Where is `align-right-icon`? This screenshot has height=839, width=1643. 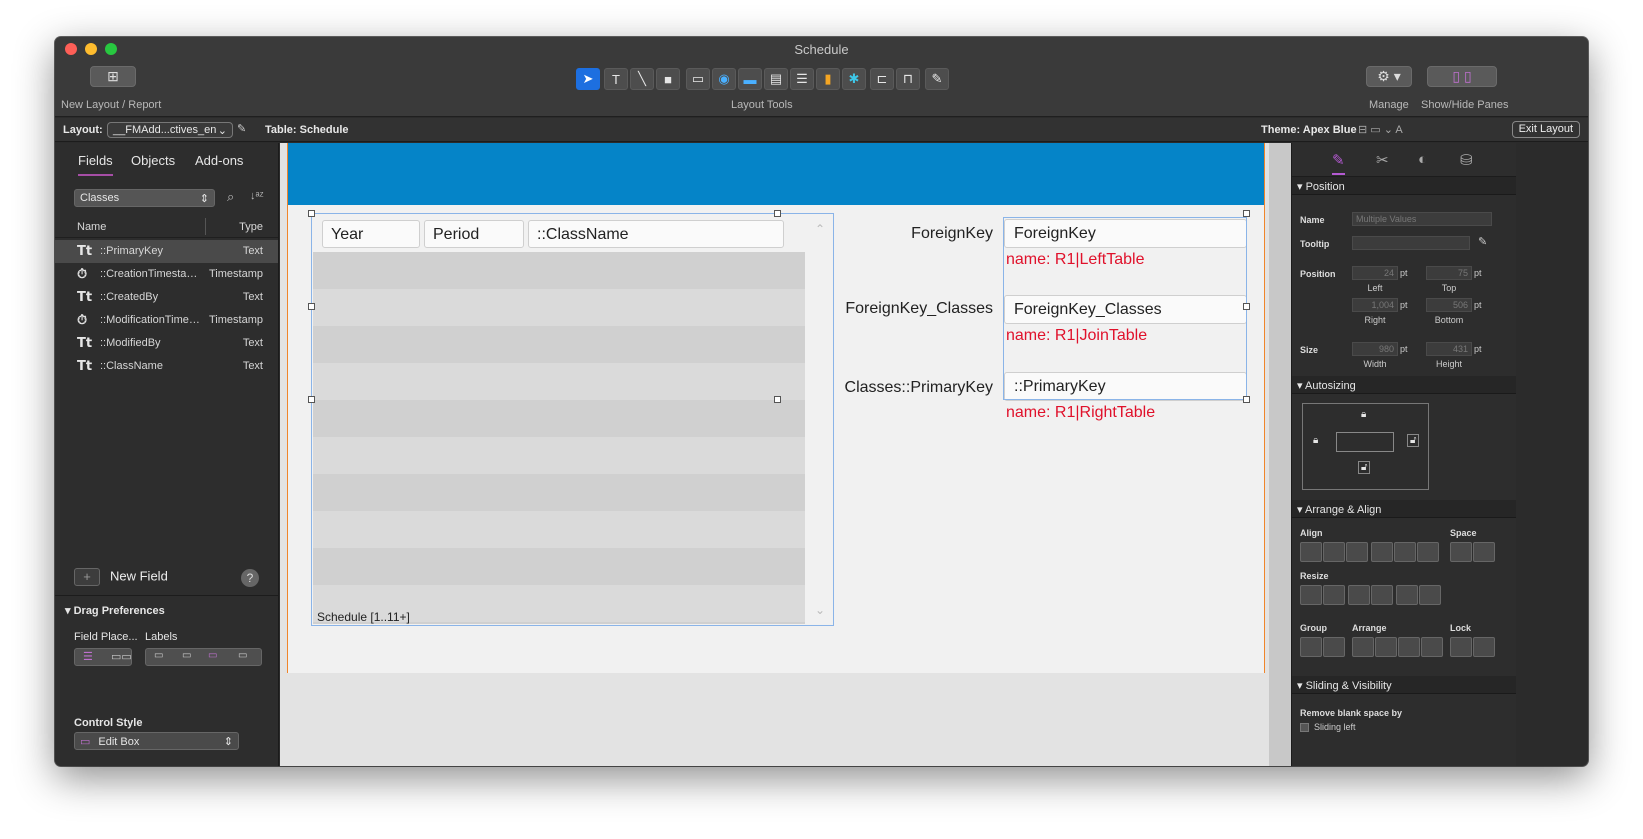 align-right-icon is located at coordinates (1357, 552).